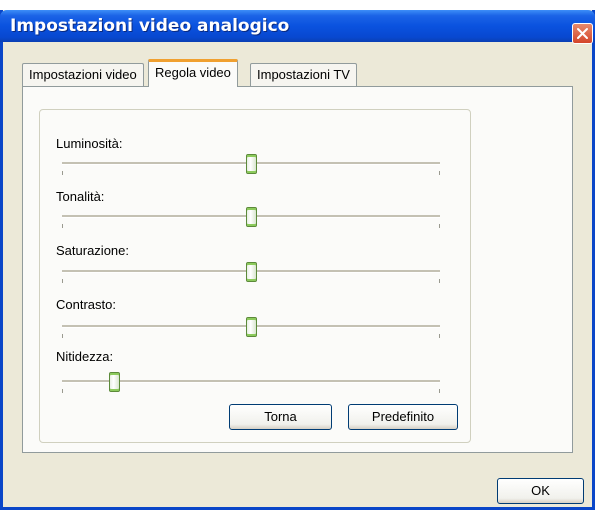  I want to click on default-button: Predefinito, so click(403, 417).